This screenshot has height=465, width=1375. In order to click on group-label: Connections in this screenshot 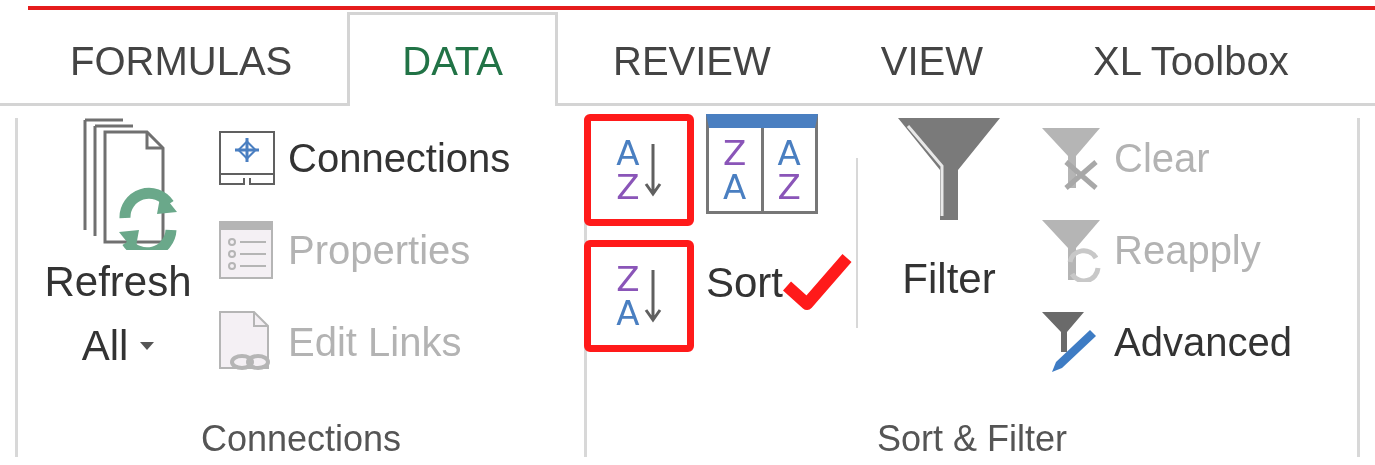, I will do `click(301, 439)`.